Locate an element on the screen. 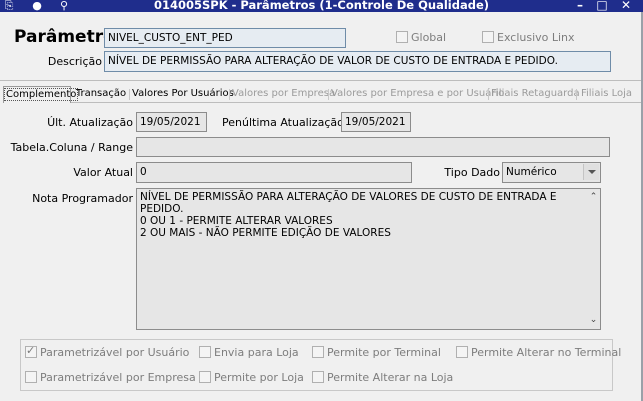 The width and height of the screenshot is (643, 401). tab-filiais-retaguarda: Filiais Retaguarda is located at coordinates (535, 93).